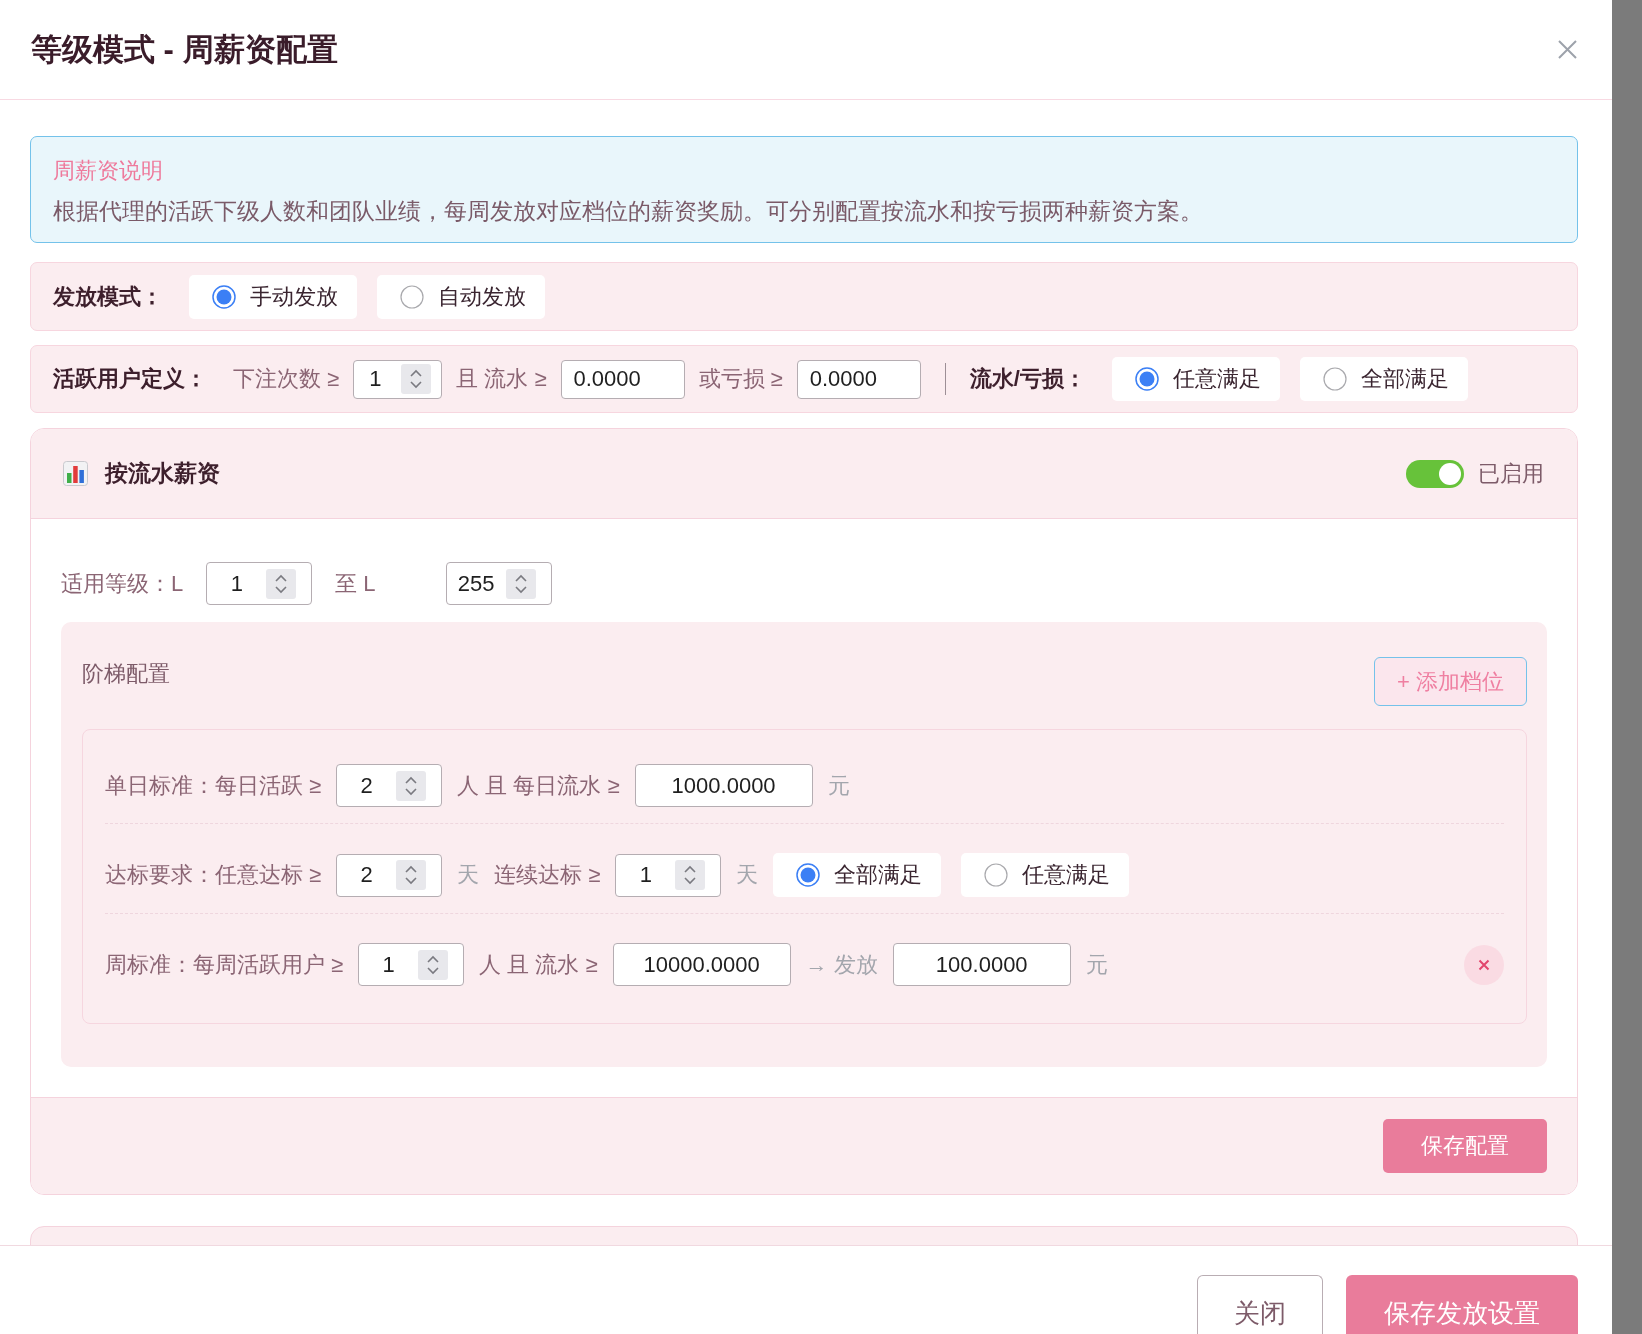  What do you see at coordinates (286, 379) in the screenshot?
I see `field-label: 下注次数 ≥` at bounding box center [286, 379].